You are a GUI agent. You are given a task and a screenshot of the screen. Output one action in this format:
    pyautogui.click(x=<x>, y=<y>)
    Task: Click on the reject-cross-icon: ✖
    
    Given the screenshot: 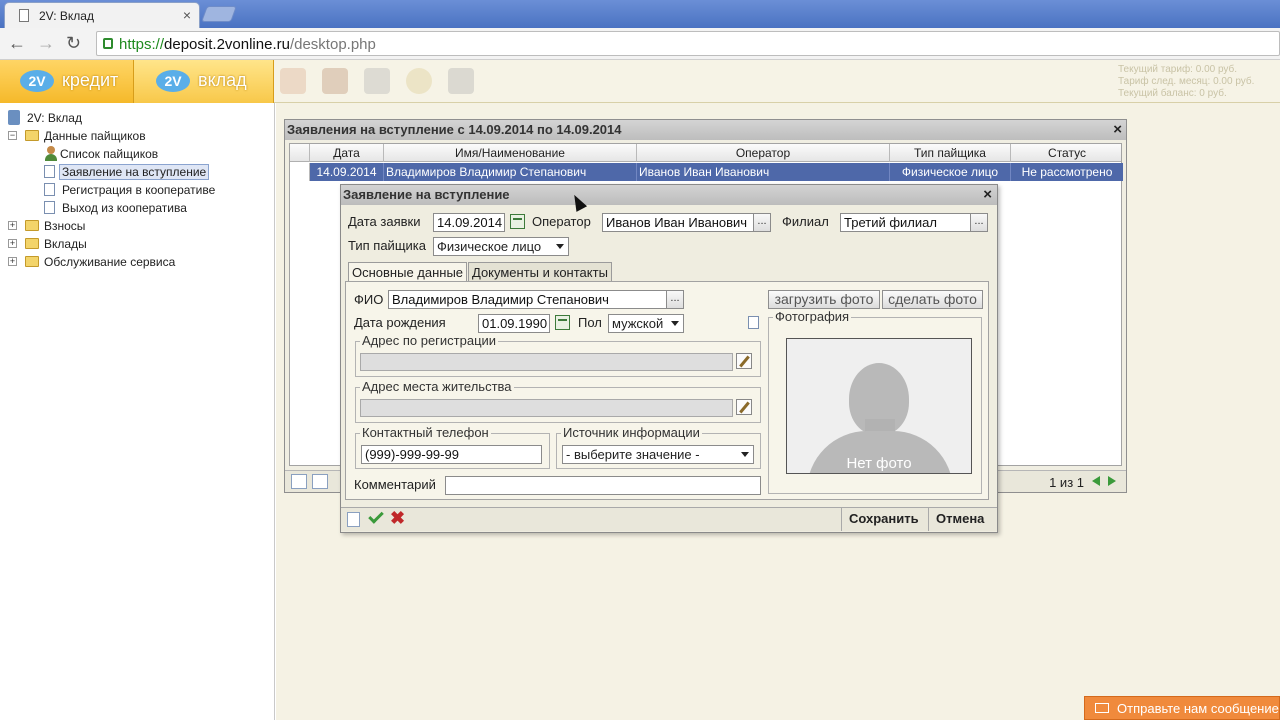 What is the action you would take?
    pyautogui.click(x=397, y=518)
    